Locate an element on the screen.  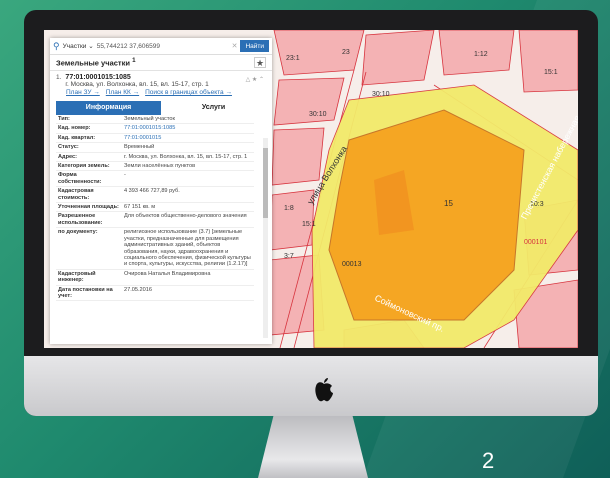
search-input is located at coordinates (162, 46).